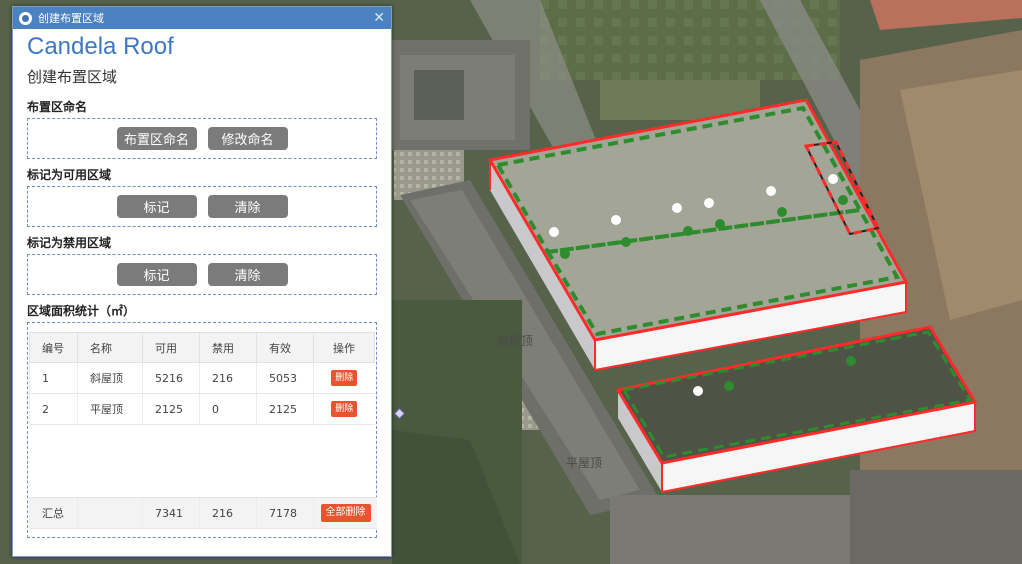 Image resolution: width=1022 pixels, height=564 pixels. What do you see at coordinates (110, 347) in the screenshot?
I see `column-header: 名称` at bounding box center [110, 347].